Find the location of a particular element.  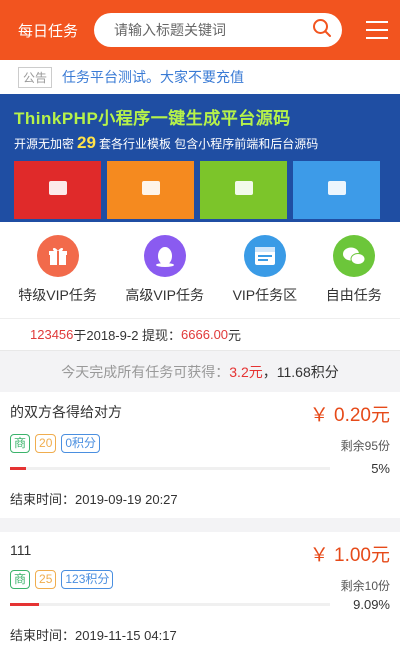

count-badge: 25 is located at coordinates (46, 579).